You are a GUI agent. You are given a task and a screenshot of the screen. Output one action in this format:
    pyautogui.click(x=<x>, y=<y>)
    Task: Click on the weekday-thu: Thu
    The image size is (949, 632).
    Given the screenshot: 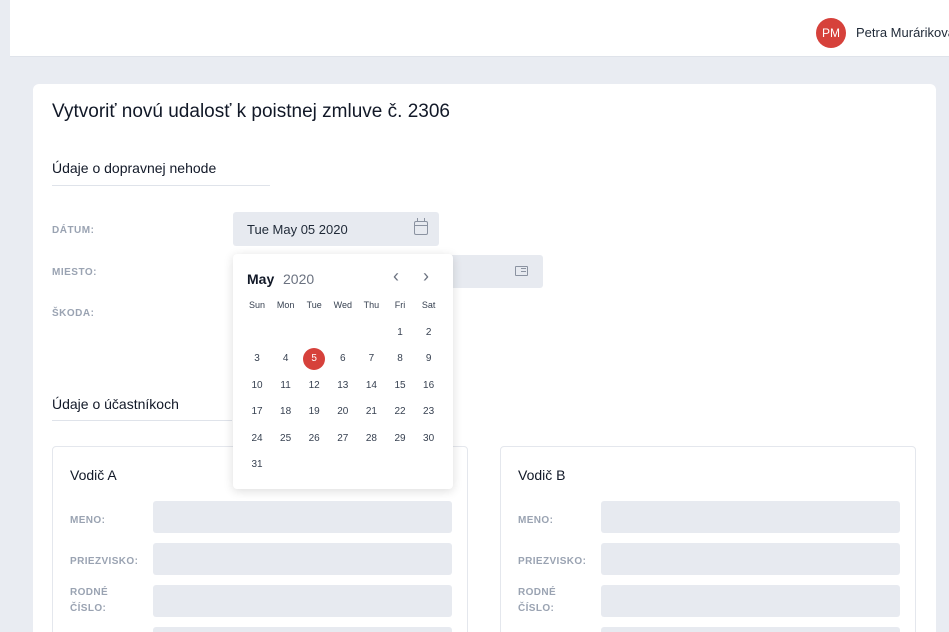 What is the action you would take?
    pyautogui.click(x=371, y=305)
    